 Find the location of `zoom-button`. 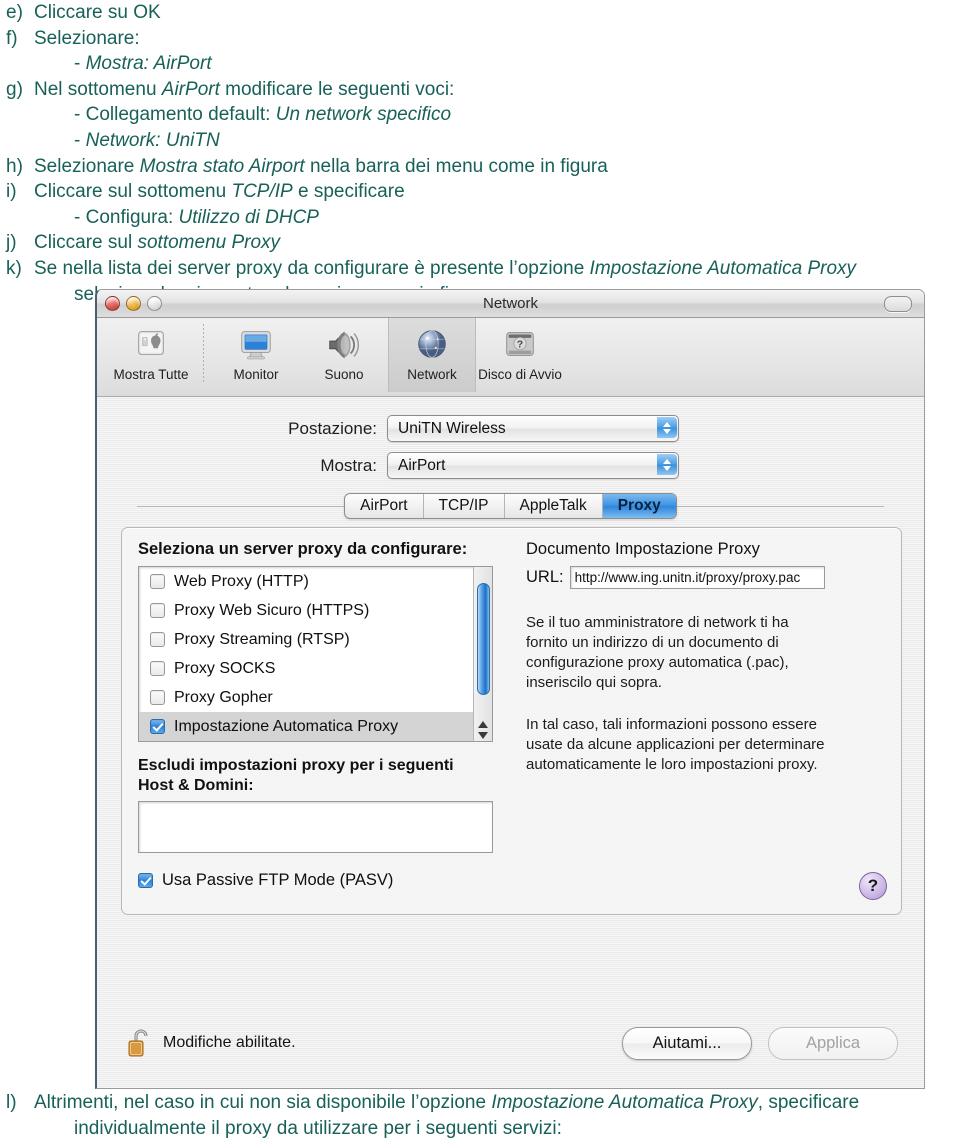

zoom-button is located at coordinates (154, 303).